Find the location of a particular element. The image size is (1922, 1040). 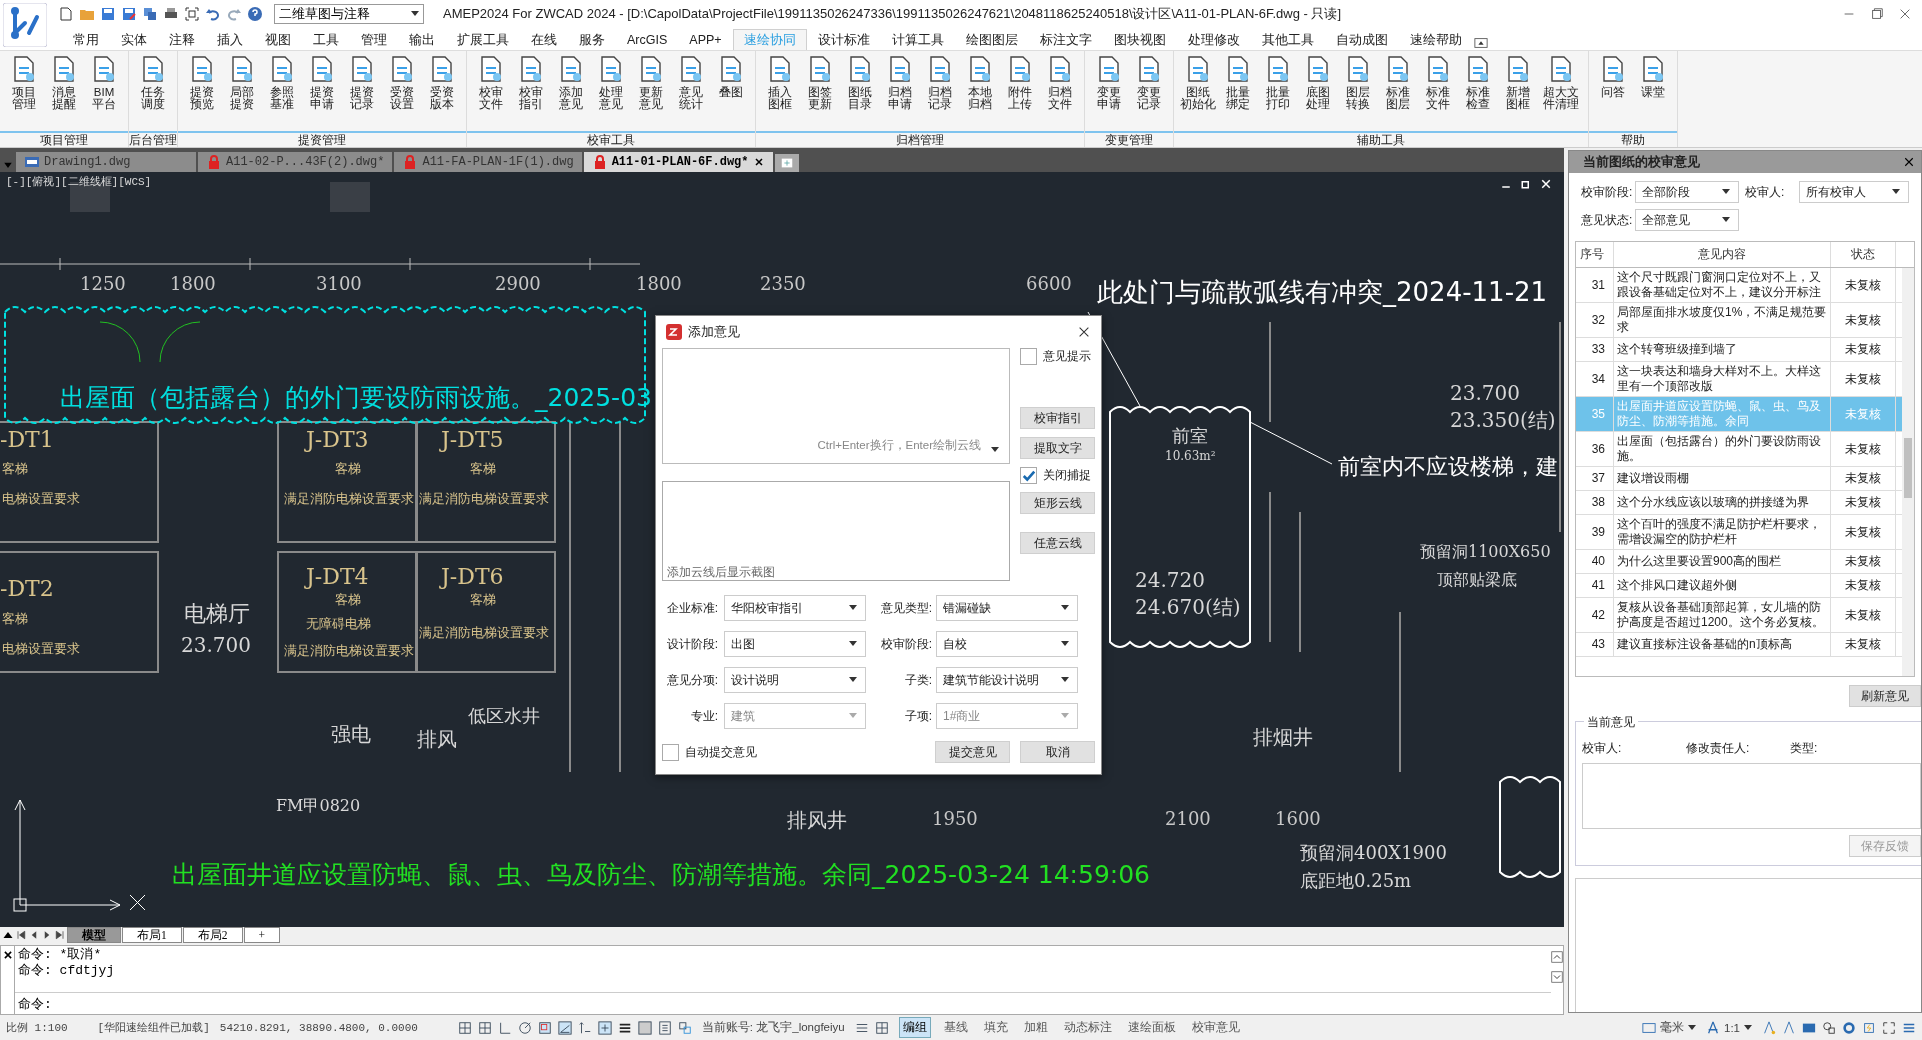

filter-dropdown: 全部阶段 is located at coordinates (1687, 192).